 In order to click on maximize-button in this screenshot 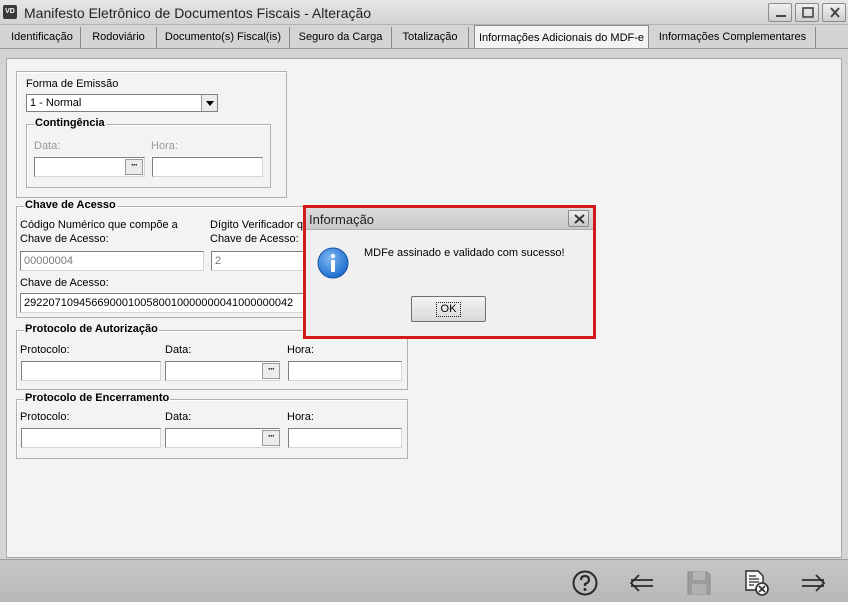, I will do `click(807, 12)`.